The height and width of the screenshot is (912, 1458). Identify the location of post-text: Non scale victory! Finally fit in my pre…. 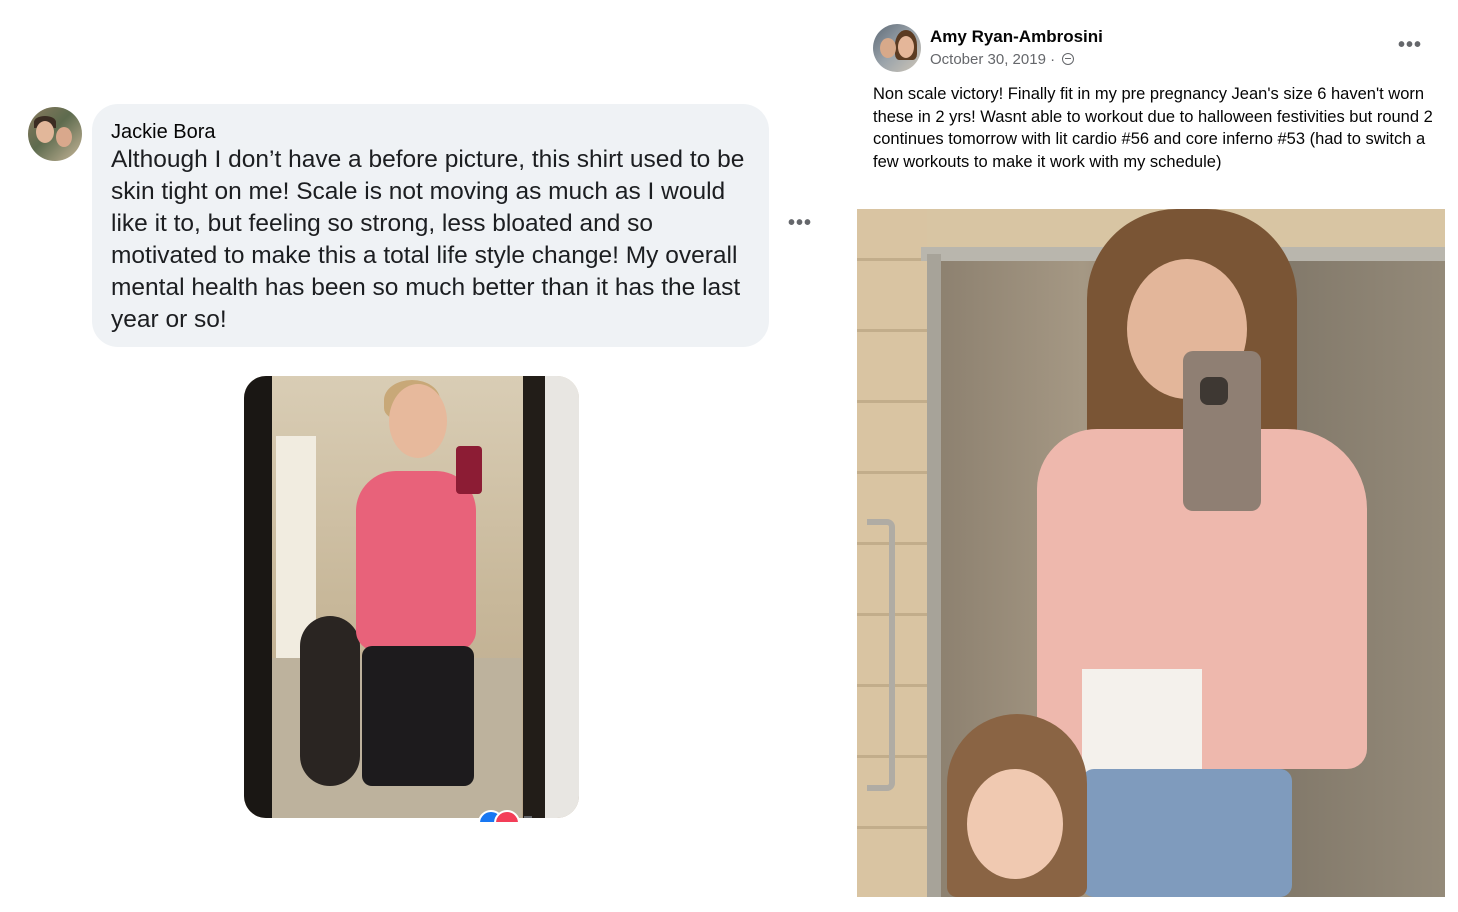
(1153, 128).